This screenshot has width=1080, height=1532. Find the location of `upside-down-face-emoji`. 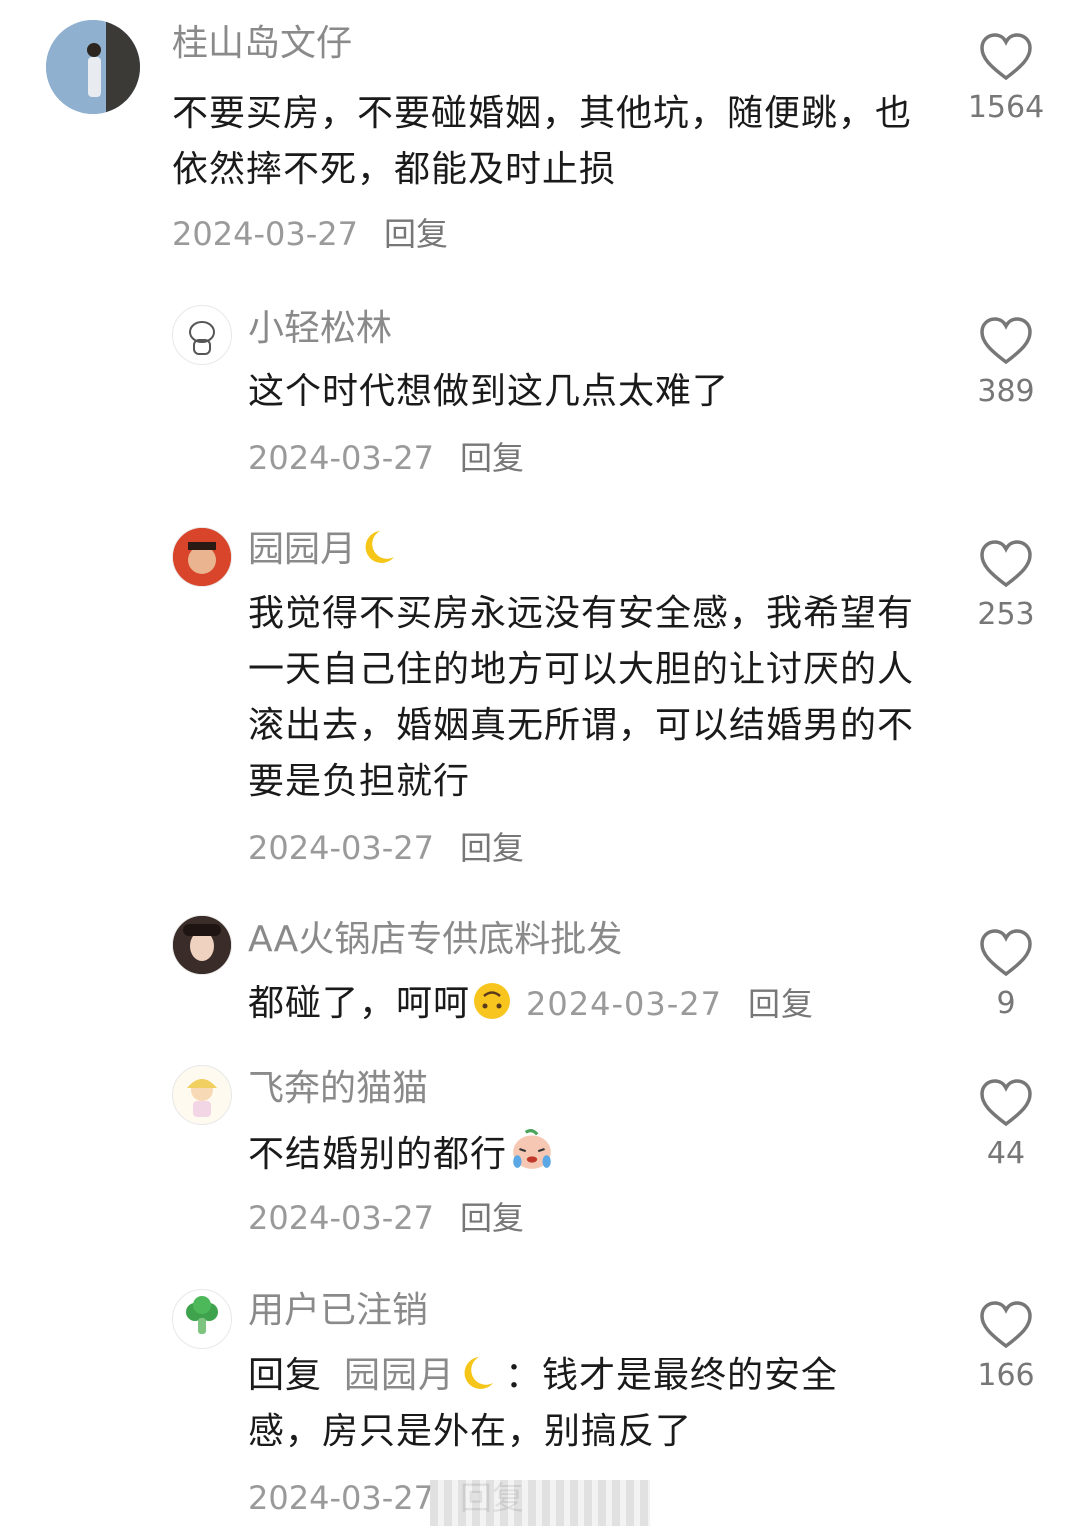

upside-down-face-emoji is located at coordinates (492, 1001).